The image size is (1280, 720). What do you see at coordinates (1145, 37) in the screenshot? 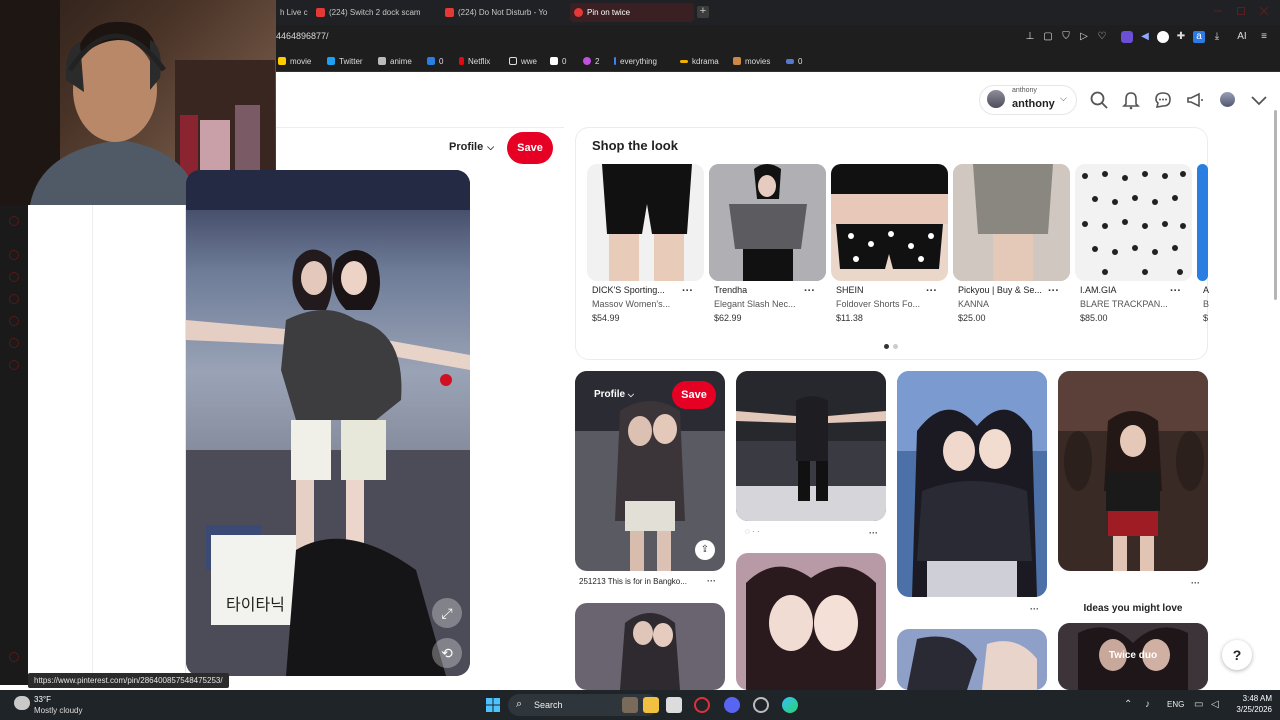
I see `audio-icon: ◀` at bounding box center [1145, 37].